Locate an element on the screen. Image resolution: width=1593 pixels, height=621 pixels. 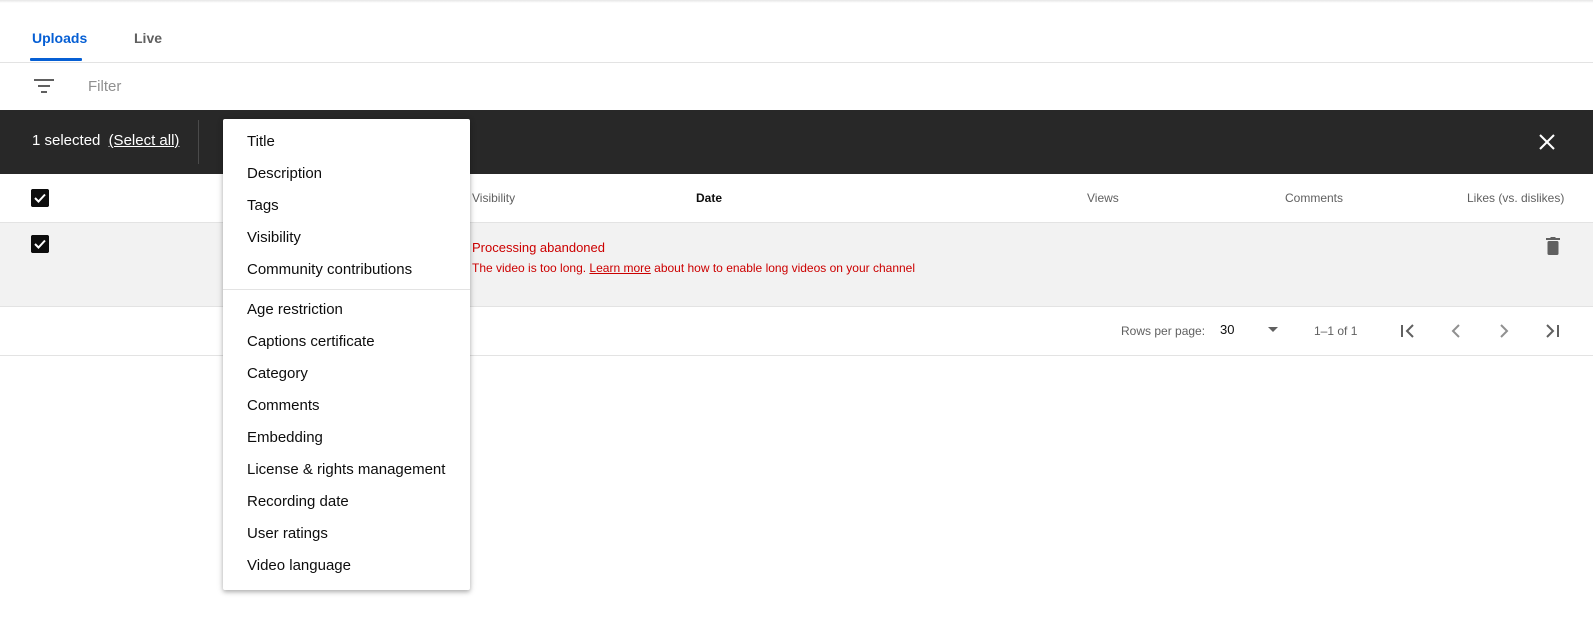
menu-item-recording-date: Recording date is located at coordinates (346, 501).